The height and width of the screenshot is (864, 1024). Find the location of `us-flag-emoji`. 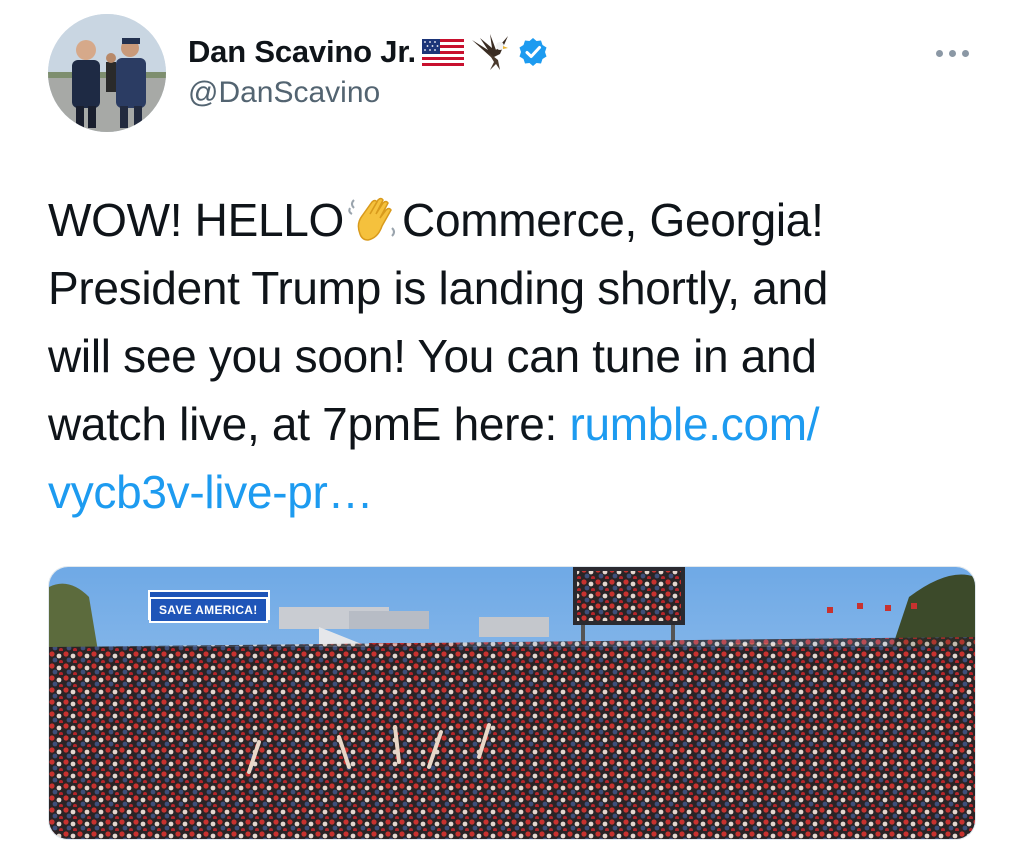

us-flag-emoji is located at coordinates (442, 52).